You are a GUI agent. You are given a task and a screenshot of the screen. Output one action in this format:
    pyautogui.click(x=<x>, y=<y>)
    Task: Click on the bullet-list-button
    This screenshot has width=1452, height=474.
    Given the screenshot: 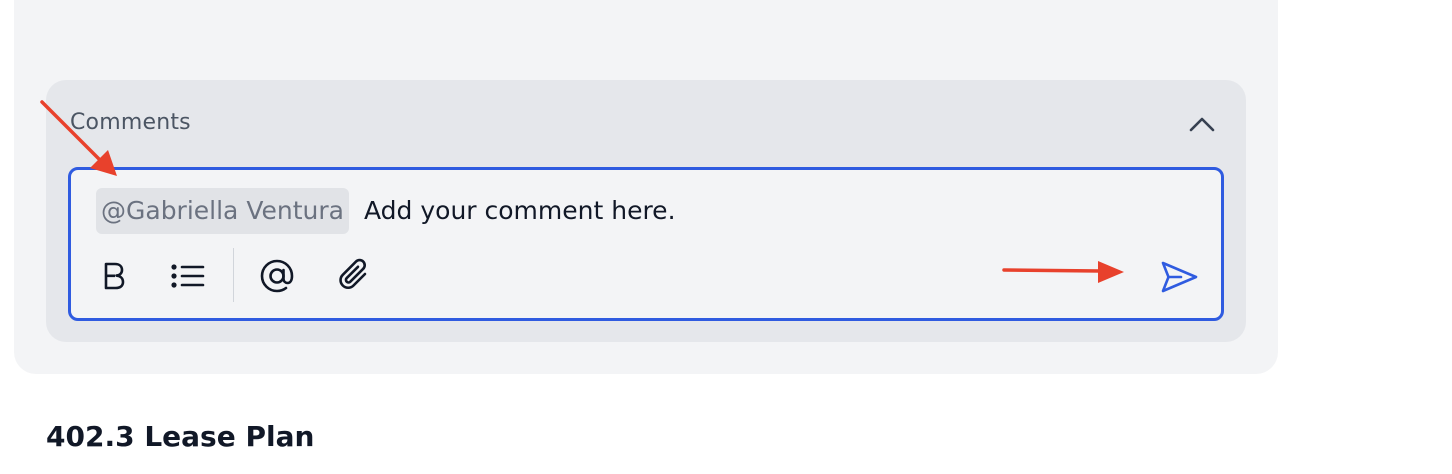 What is the action you would take?
    pyautogui.click(x=187, y=276)
    